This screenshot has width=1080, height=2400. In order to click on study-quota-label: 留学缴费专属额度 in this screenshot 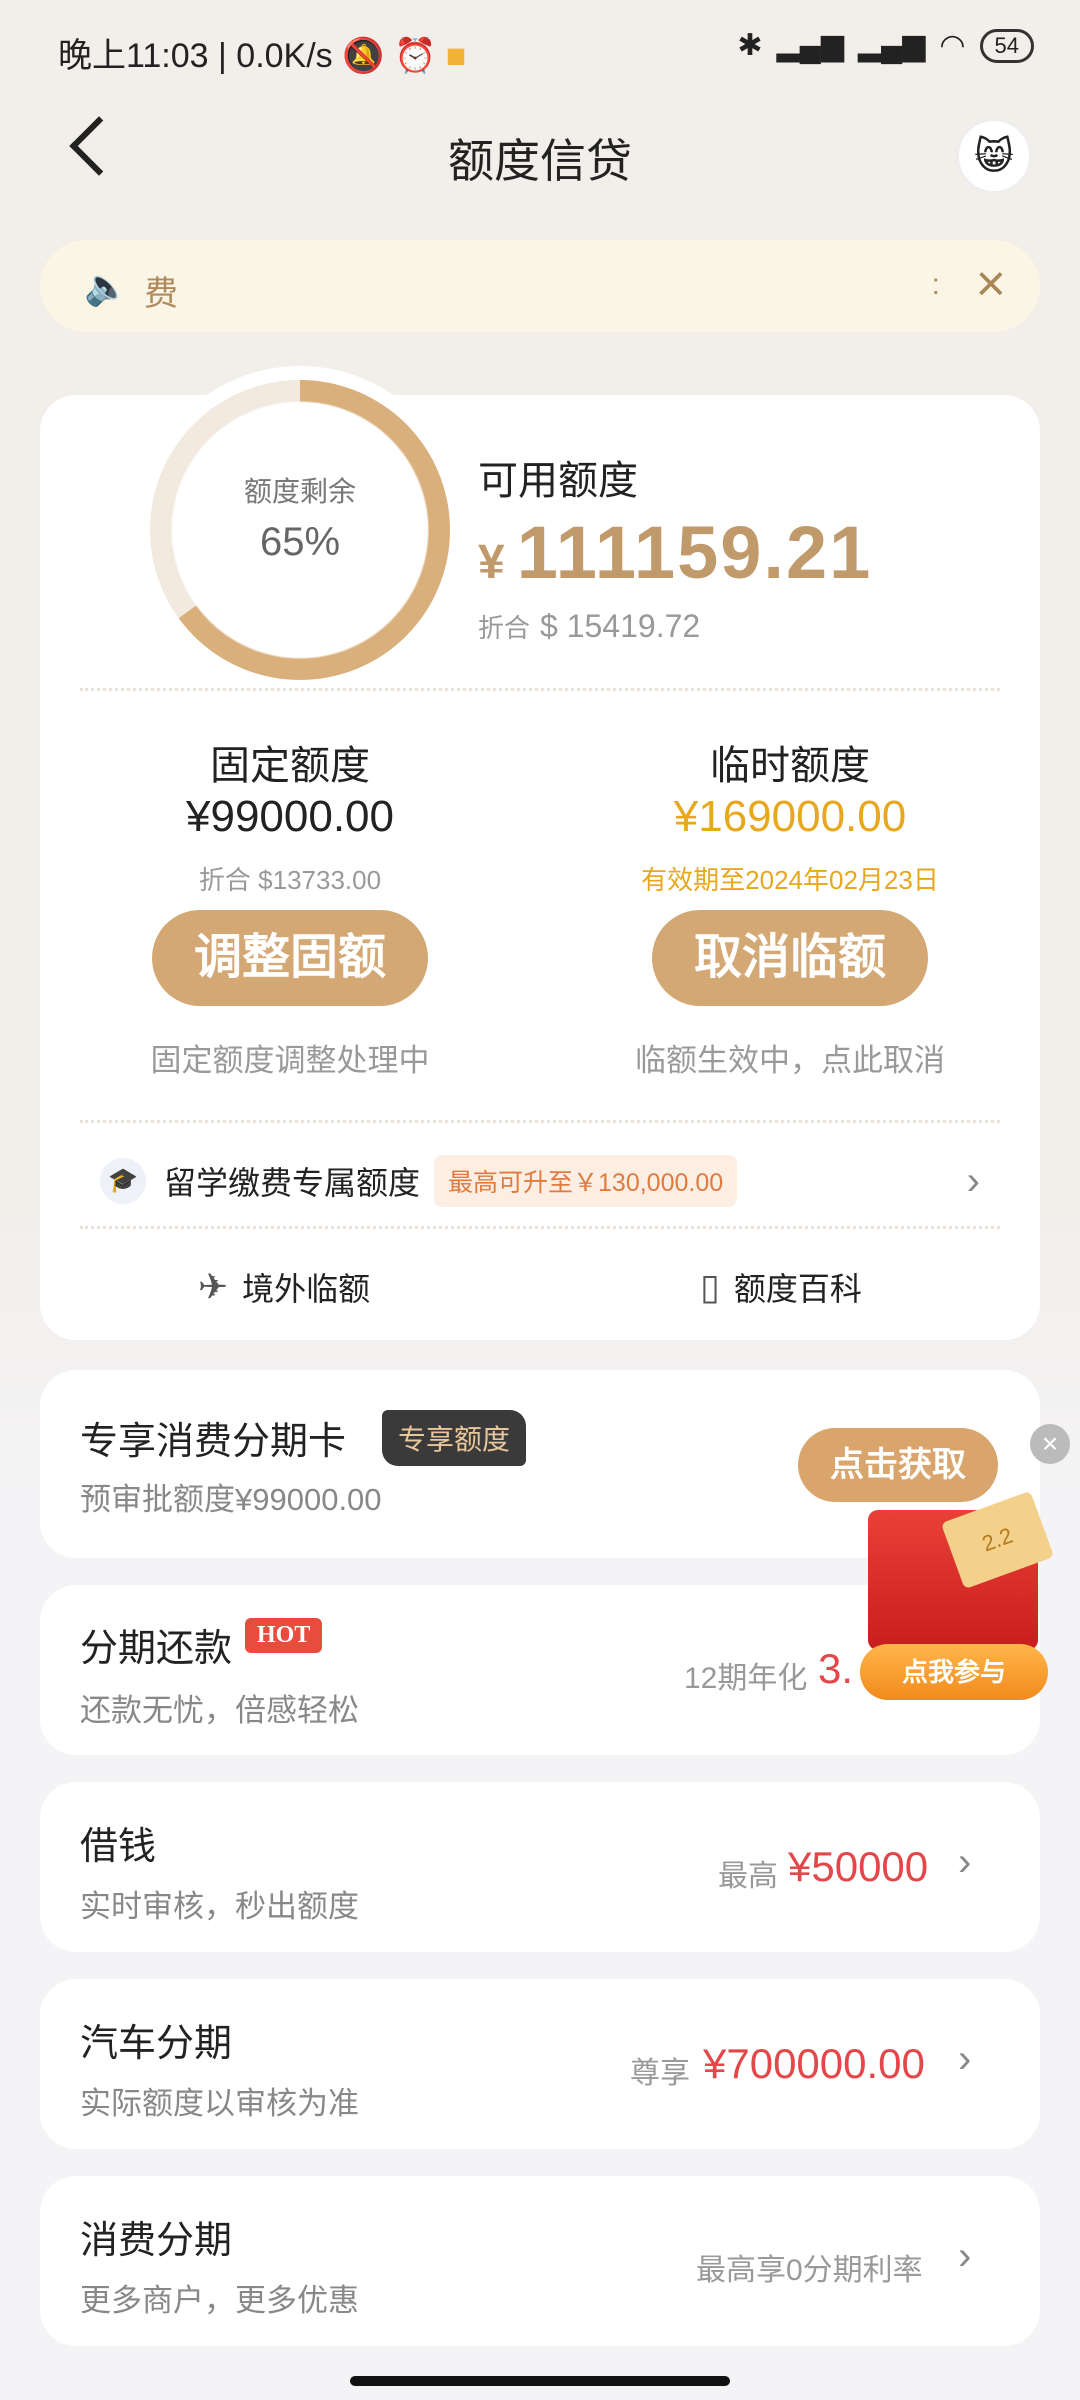, I will do `click(292, 1183)`.